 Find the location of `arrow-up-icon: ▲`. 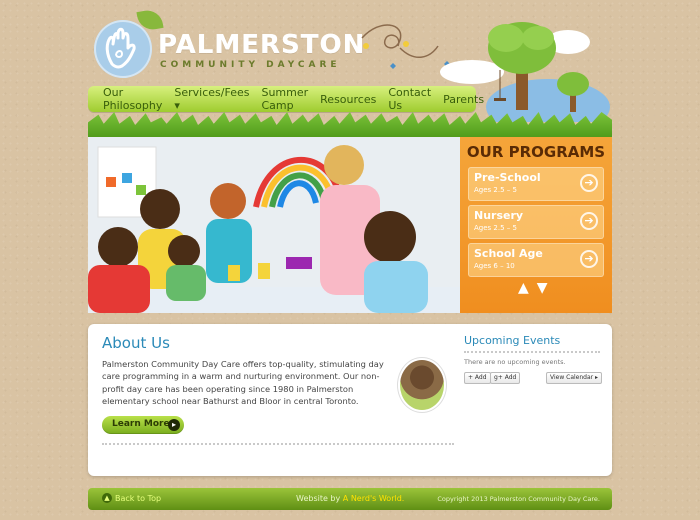

arrow-up-icon: ▲ is located at coordinates (107, 498).